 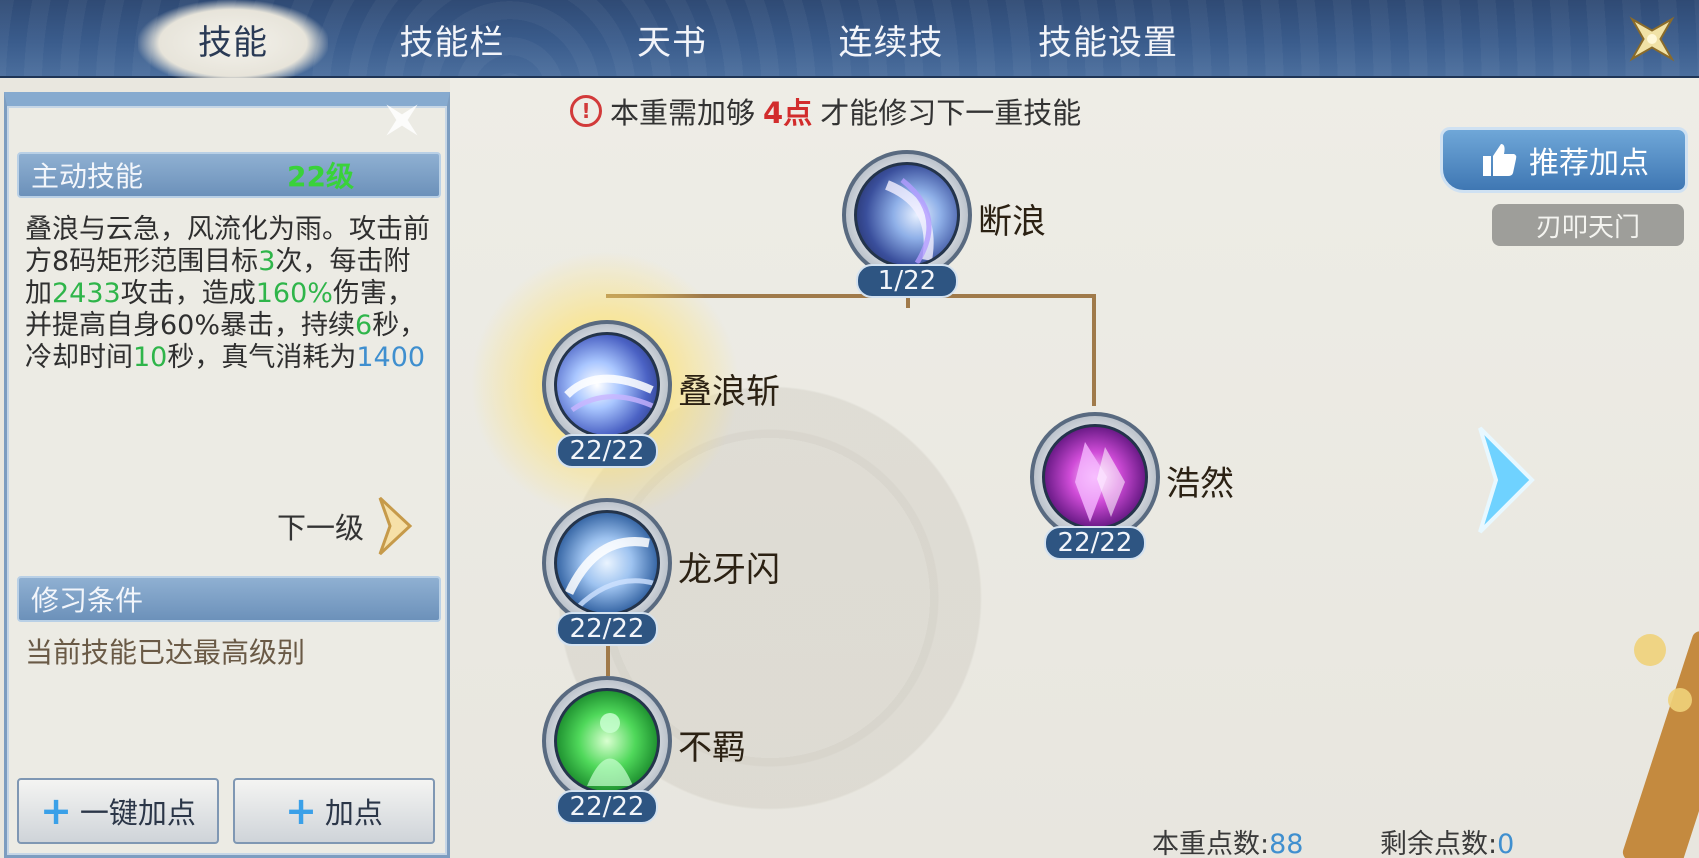 I want to click on panel-ornament-icon, so click(x=402, y=120).